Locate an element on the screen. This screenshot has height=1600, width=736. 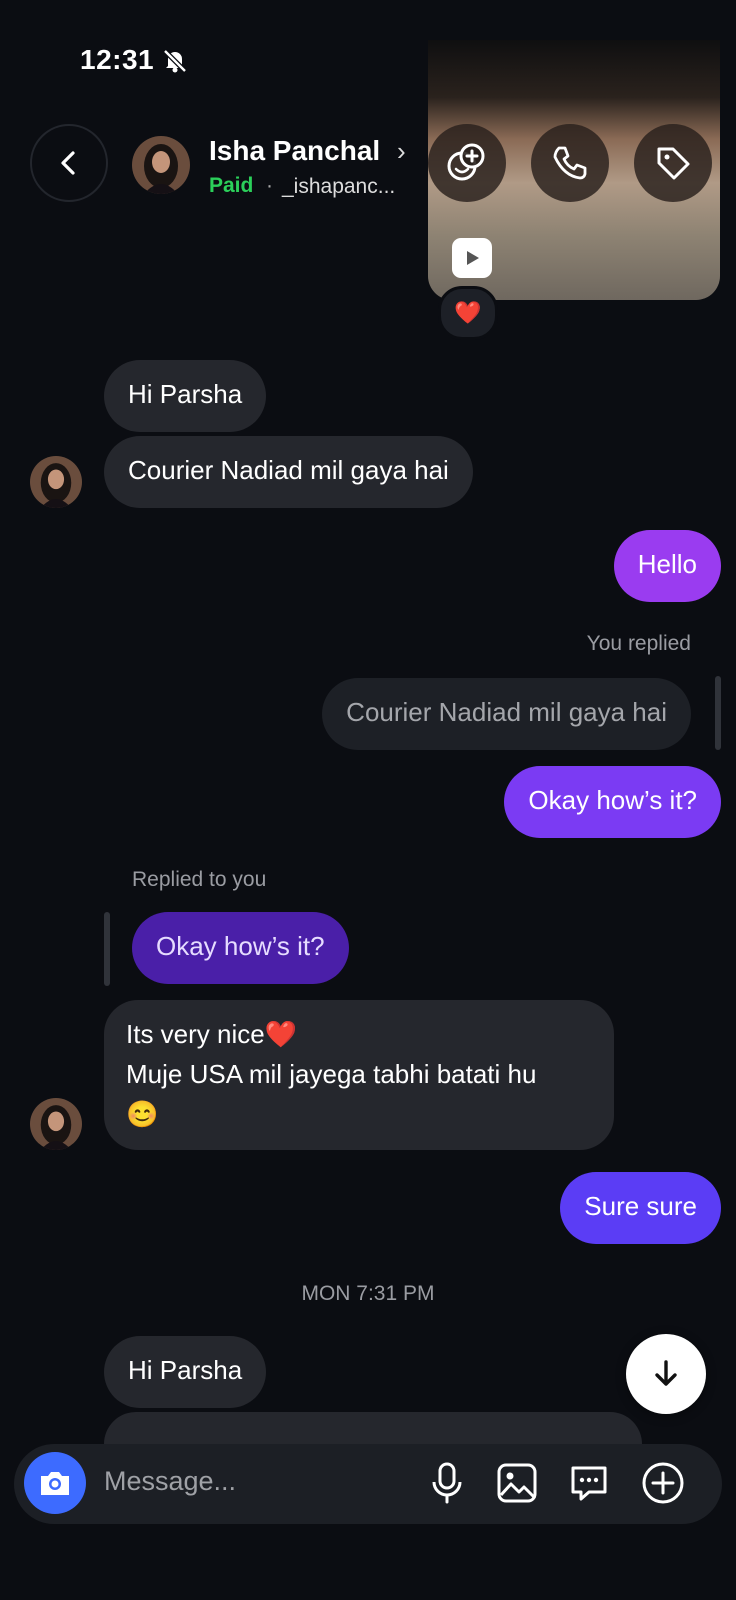
message-text-line: Its very nice❤️ is located at coordinates (212, 1034).